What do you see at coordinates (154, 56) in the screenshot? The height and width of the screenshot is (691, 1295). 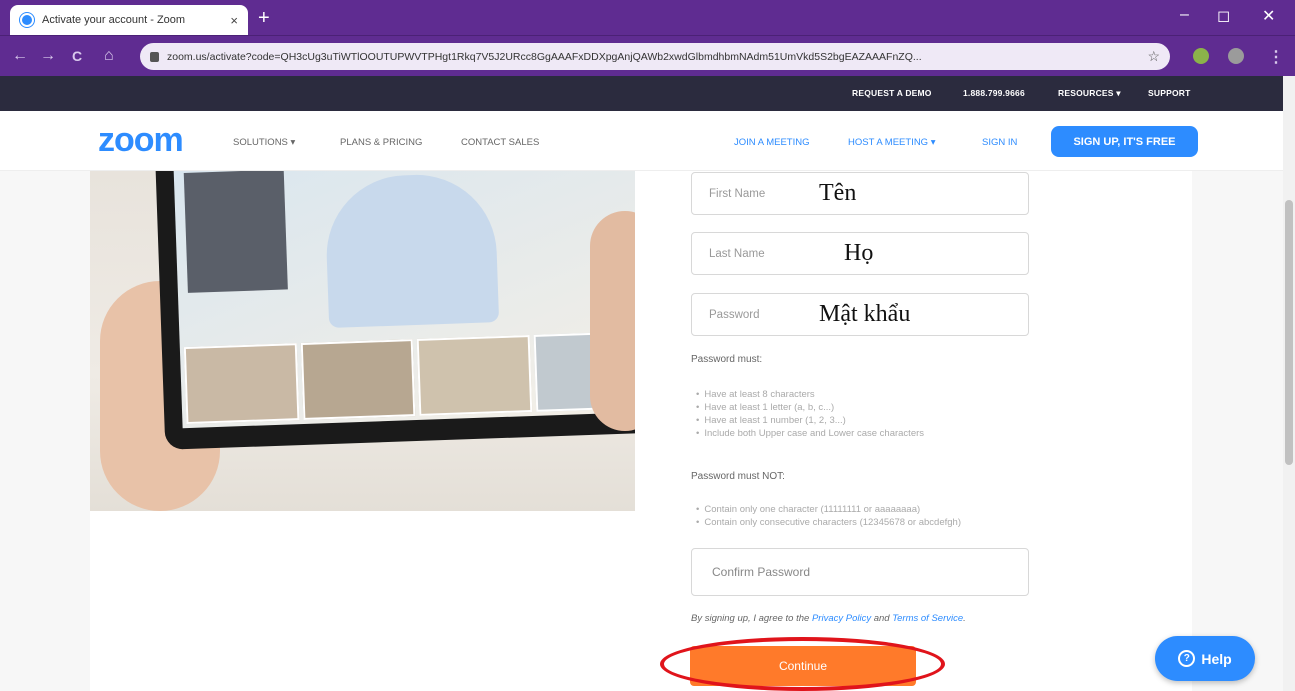 I see `lock-icon` at bounding box center [154, 56].